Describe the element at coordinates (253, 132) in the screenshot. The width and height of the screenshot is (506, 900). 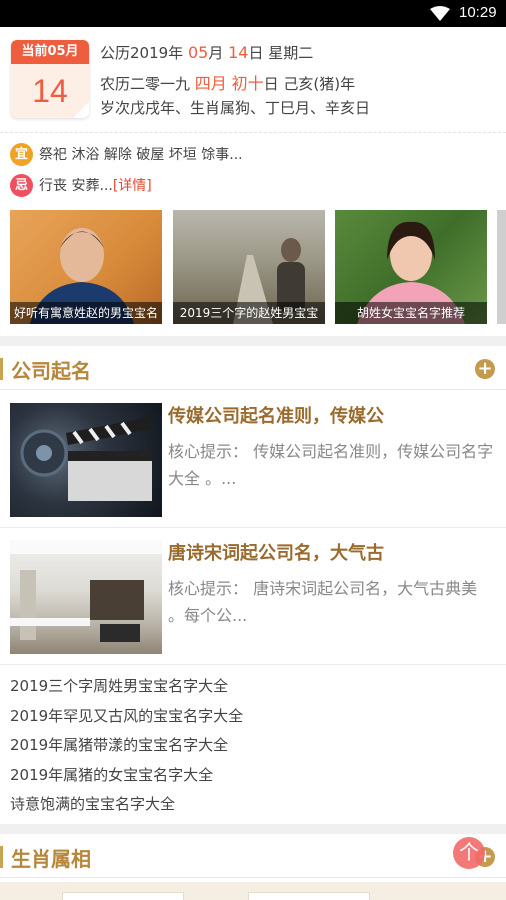
I see `divider` at that location.